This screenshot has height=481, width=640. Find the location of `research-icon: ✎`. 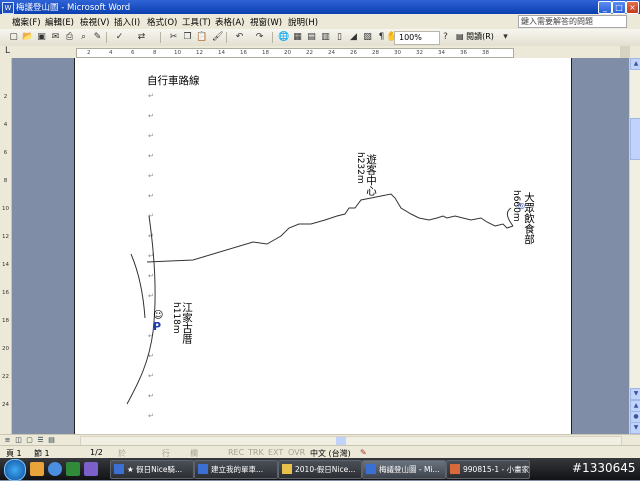

research-icon: ✎ is located at coordinates (97, 37).